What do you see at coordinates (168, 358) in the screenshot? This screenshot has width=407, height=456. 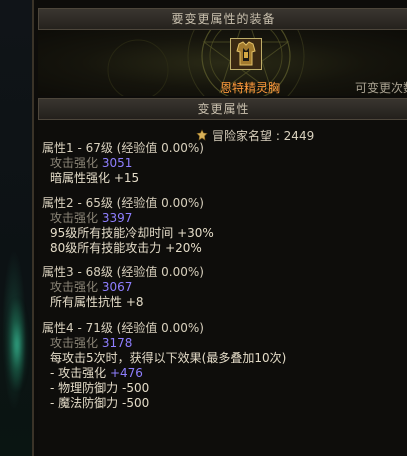 I see `attribute-effect: 每攻击5次时，获得以下效果(最多叠加10次)` at bounding box center [168, 358].